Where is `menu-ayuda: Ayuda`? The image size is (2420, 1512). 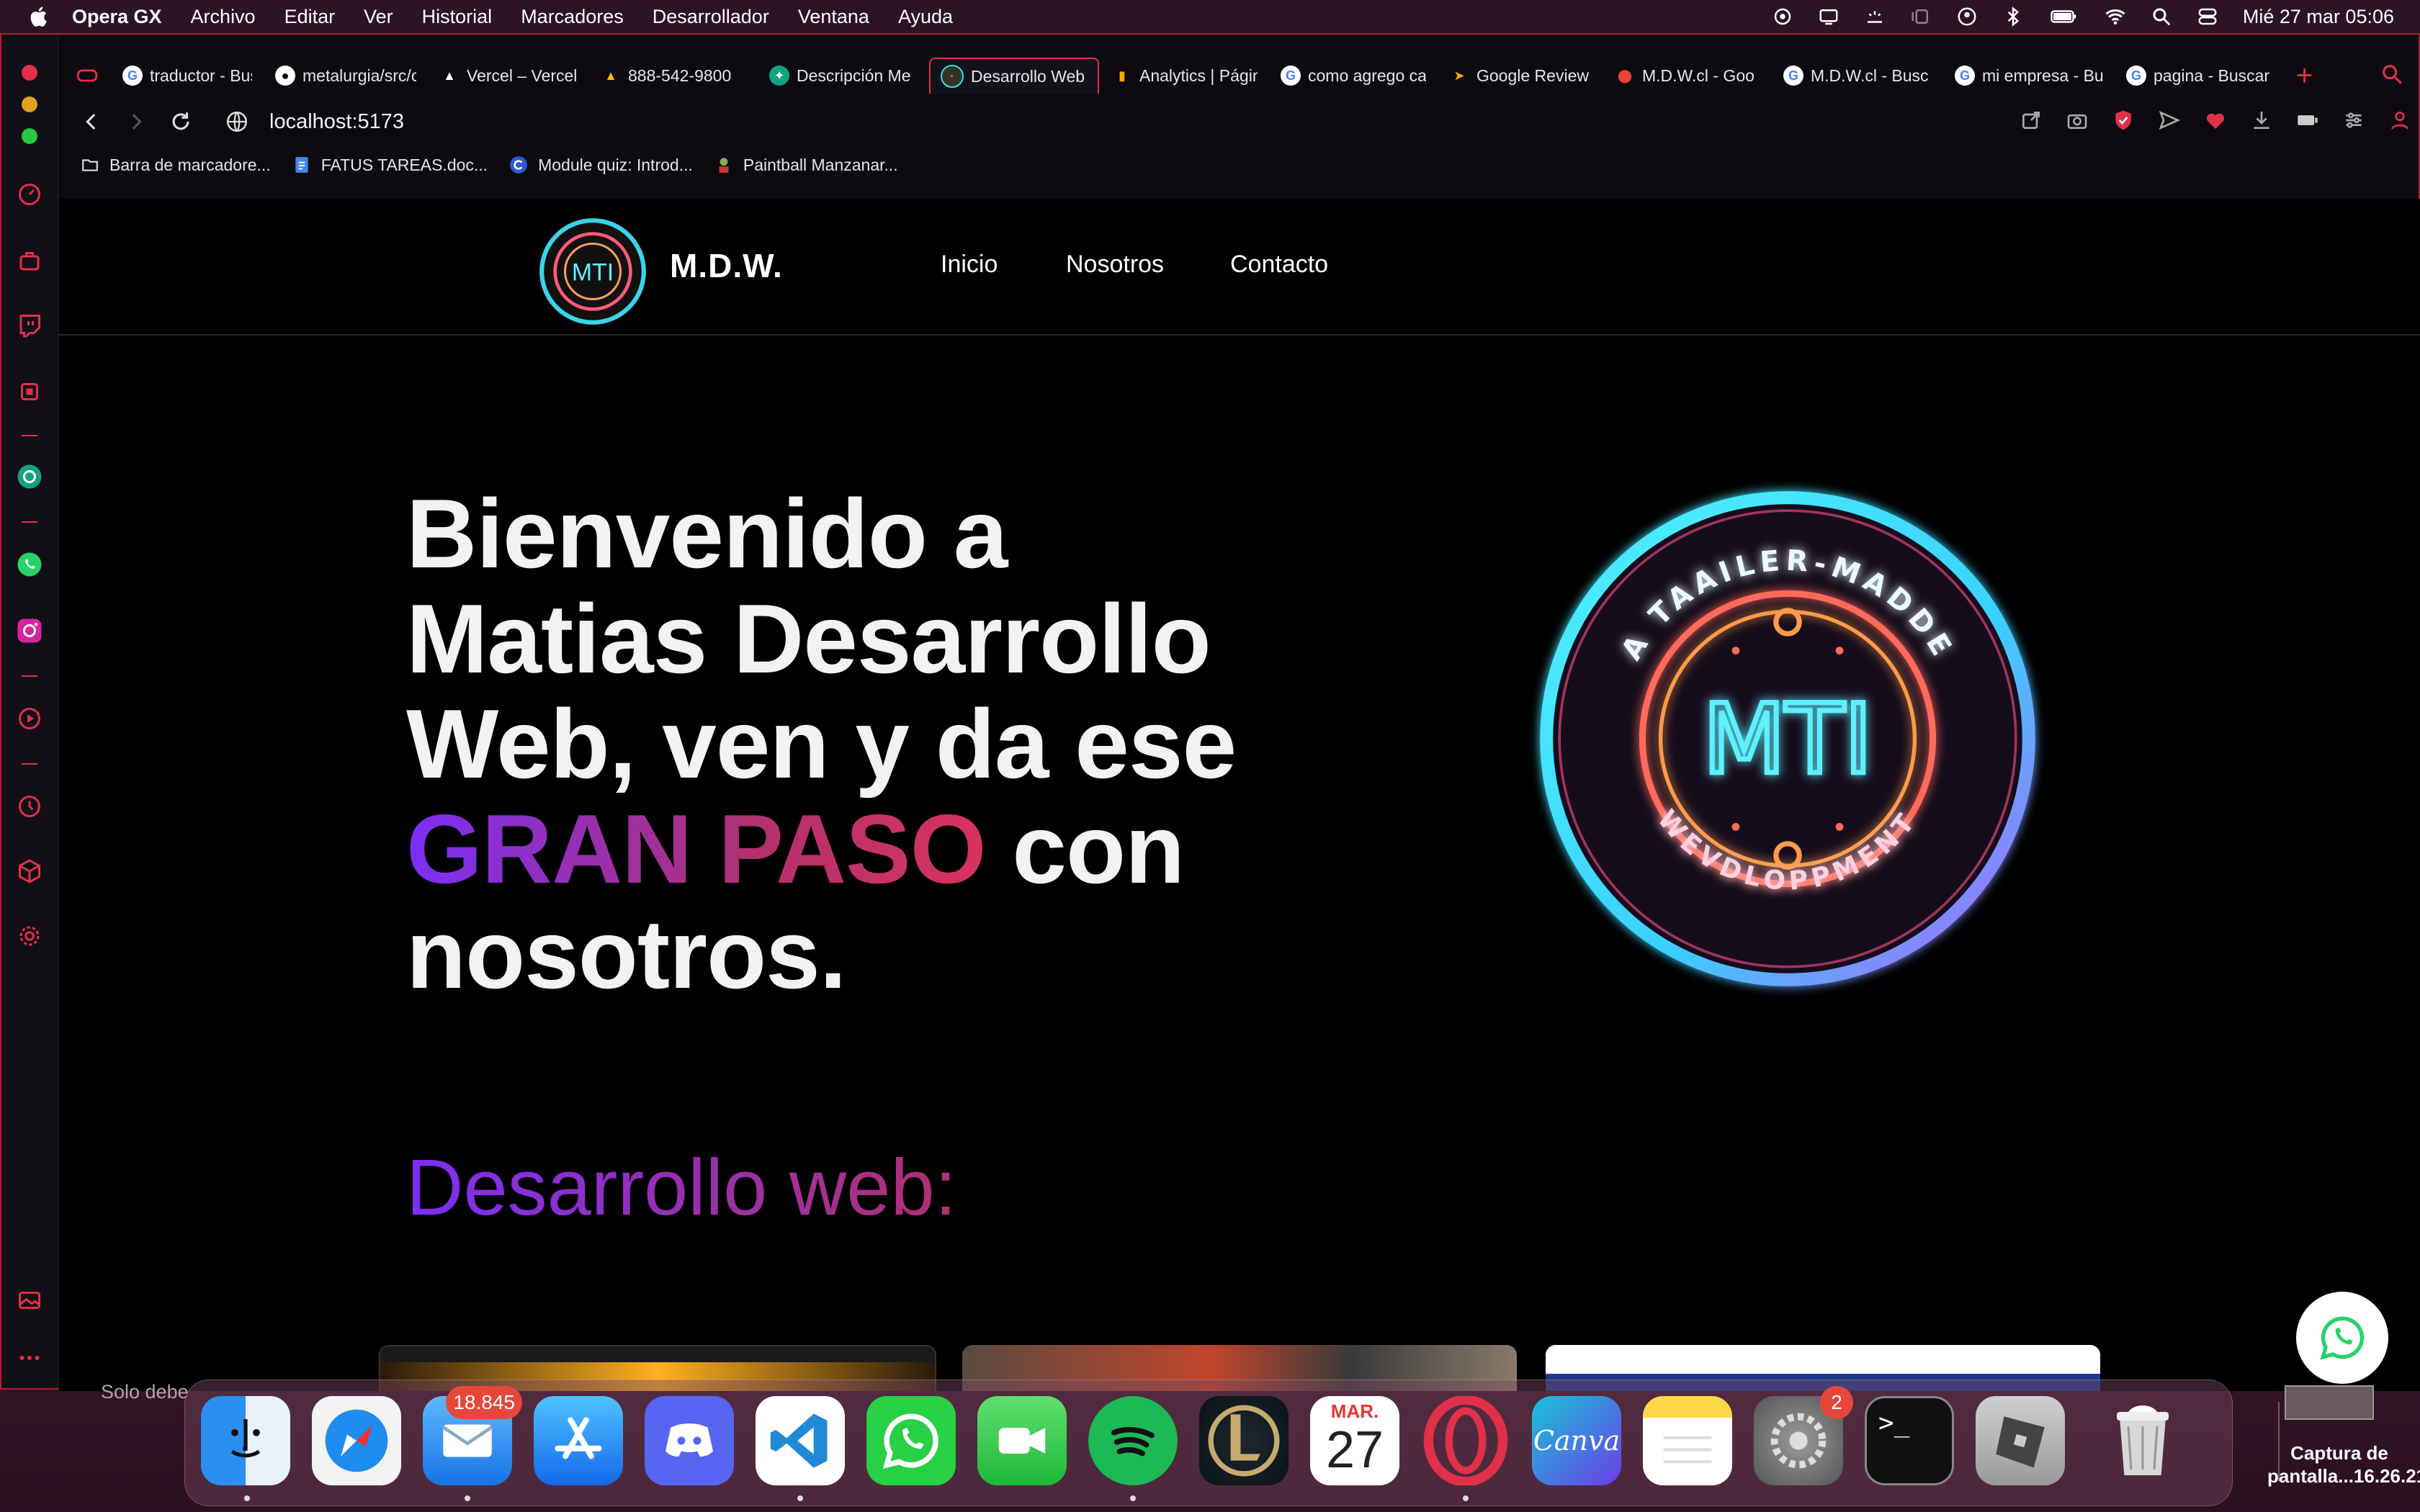 menu-ayuda: Ayuda is located at coordinates (925, 17).